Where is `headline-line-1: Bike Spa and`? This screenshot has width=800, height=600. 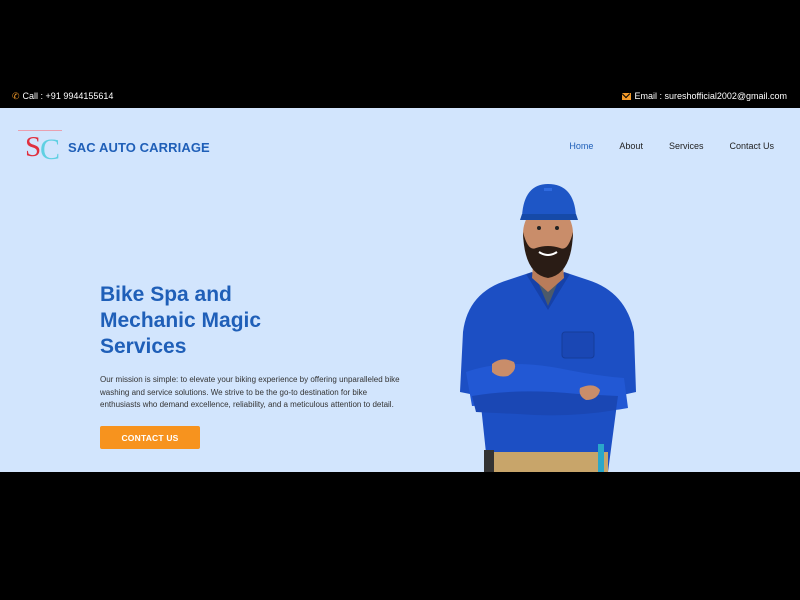 headline-line-1: Bike Spa and is located at coordinates (166, 294).